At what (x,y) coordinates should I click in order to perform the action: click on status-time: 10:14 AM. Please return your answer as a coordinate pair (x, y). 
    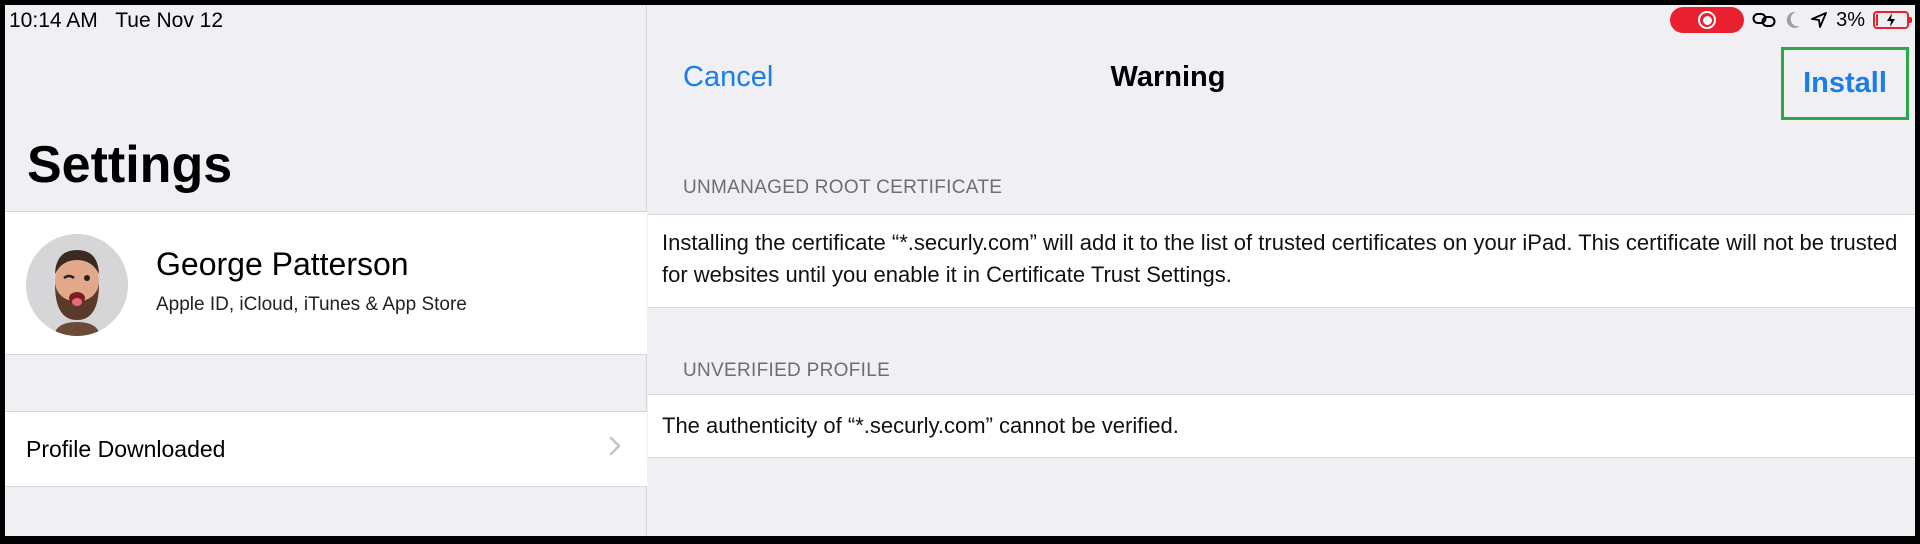
    Looking at the image, I should click on (53, 20).